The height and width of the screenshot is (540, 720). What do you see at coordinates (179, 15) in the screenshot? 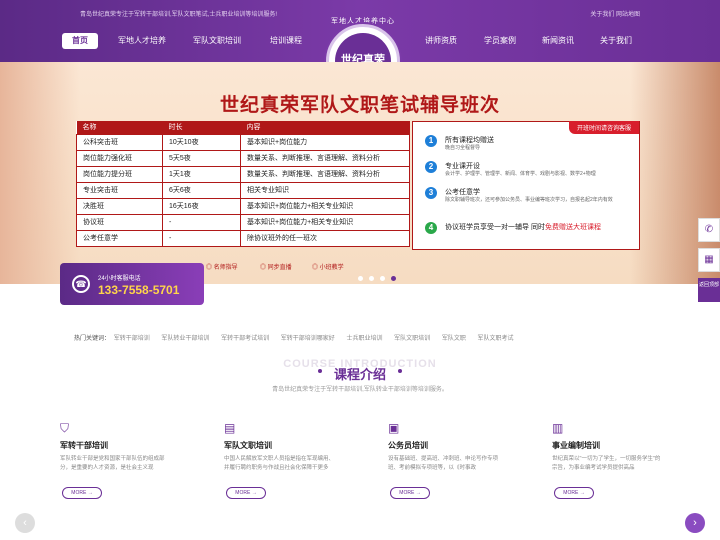
I see `site-tagline: 青岛世纪真荣专注于军转干部培训,军队文职笔试,士兵职业培训等培训服务!` at bounding box center [179, 15].